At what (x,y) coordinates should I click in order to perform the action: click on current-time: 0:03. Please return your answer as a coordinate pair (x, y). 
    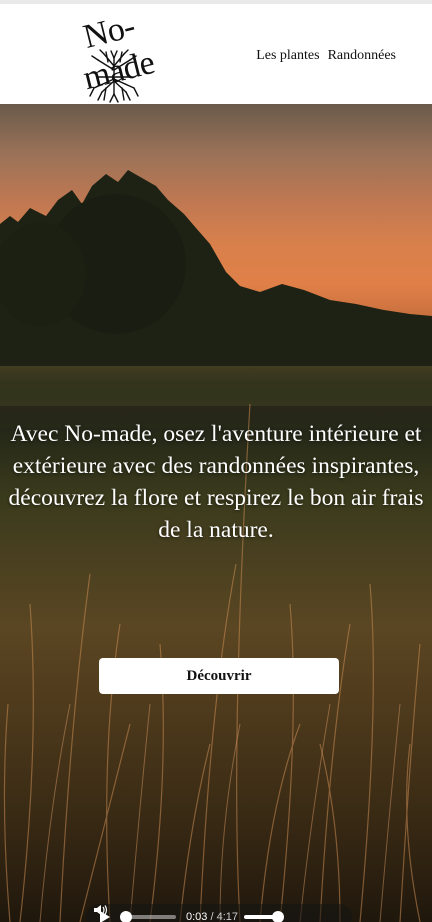
    Looking at the image, I should click on (197, 916).